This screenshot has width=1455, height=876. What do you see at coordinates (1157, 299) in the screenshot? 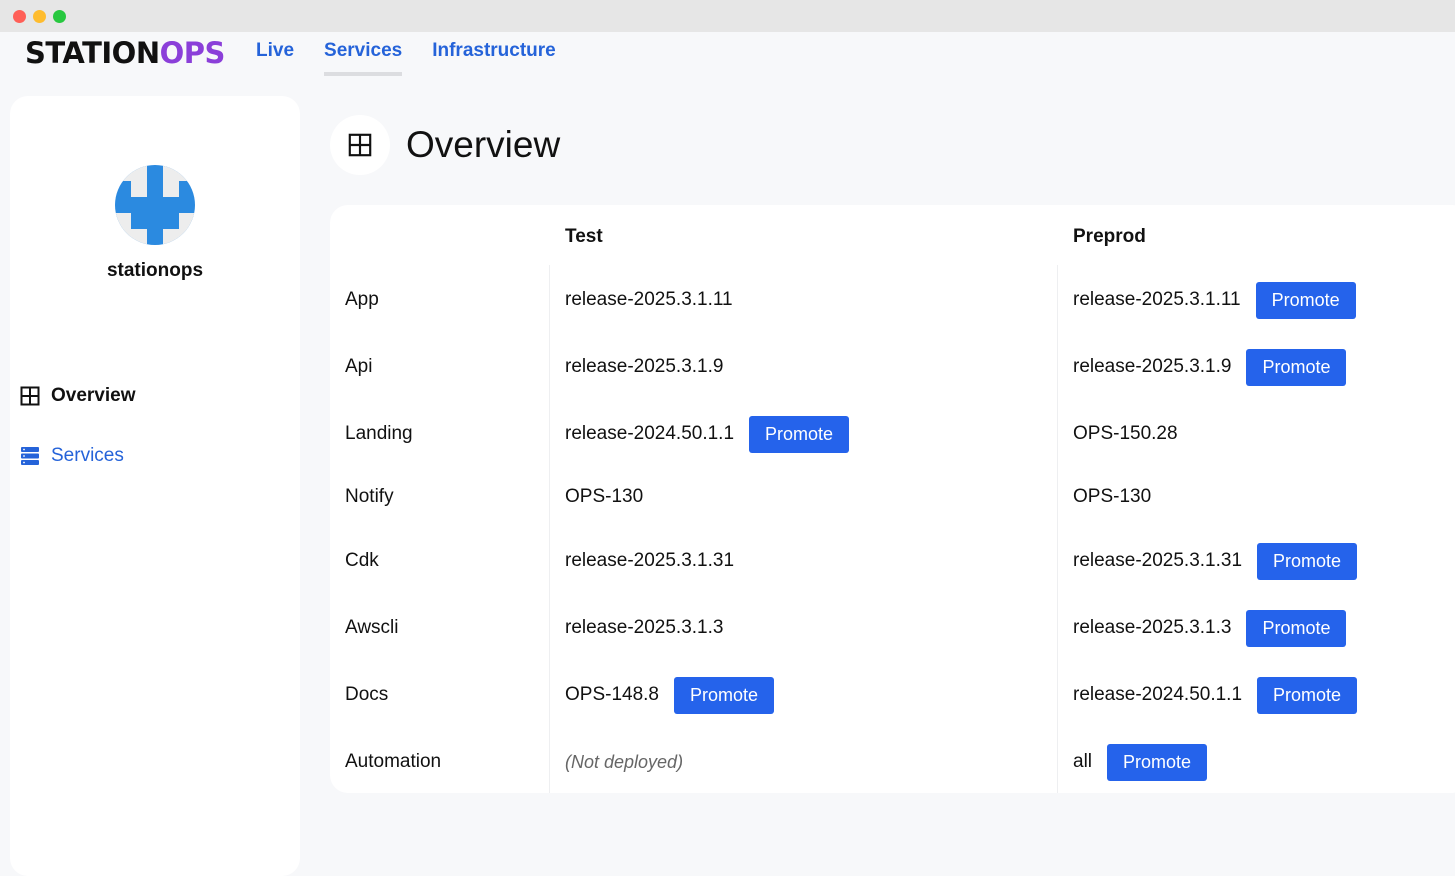
I see `preprod-version: release-2025.3.1.11` at bounding box center [1157, 299].